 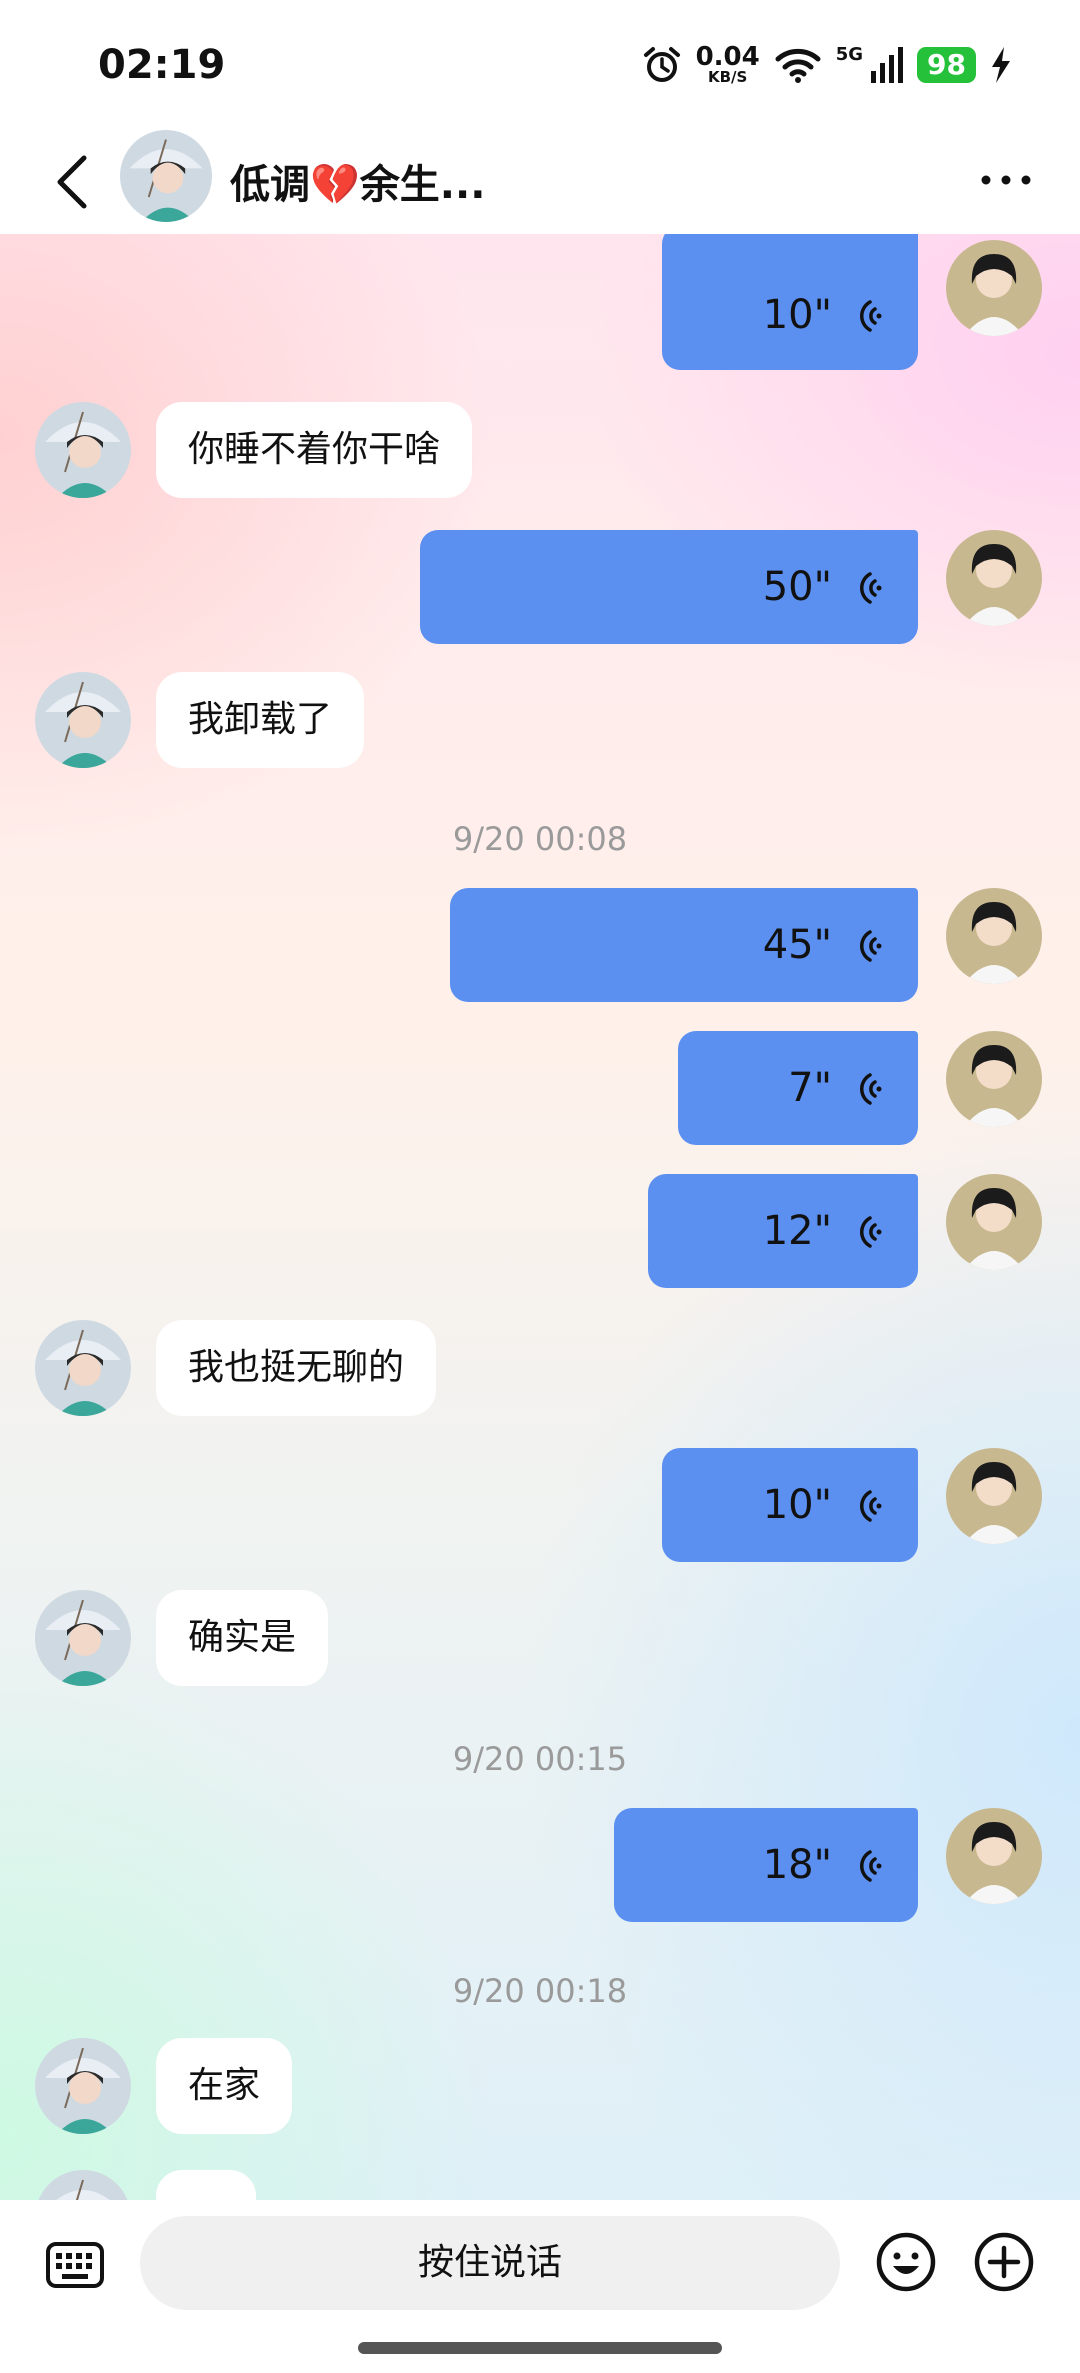 What do you see at coordinates (1004, 2262) in the screenshot?
I see `plus-circle-icon` at bounding box center [1004, 2262].